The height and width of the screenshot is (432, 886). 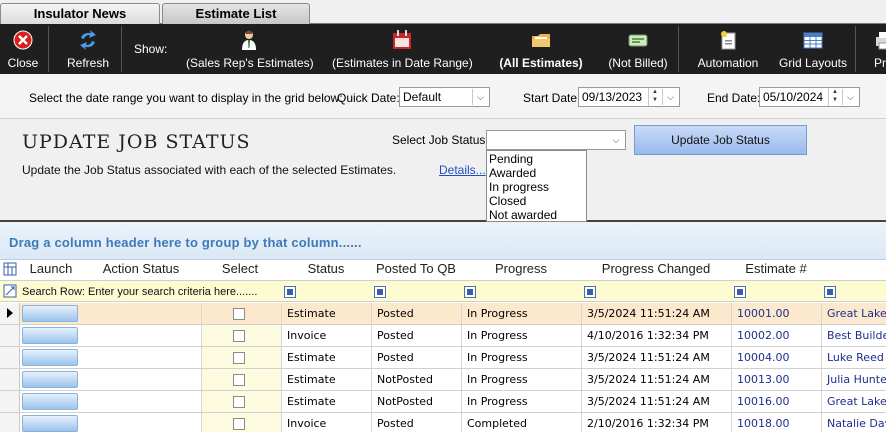 I want to click on close-button: Close, so click(x=23, y=49).